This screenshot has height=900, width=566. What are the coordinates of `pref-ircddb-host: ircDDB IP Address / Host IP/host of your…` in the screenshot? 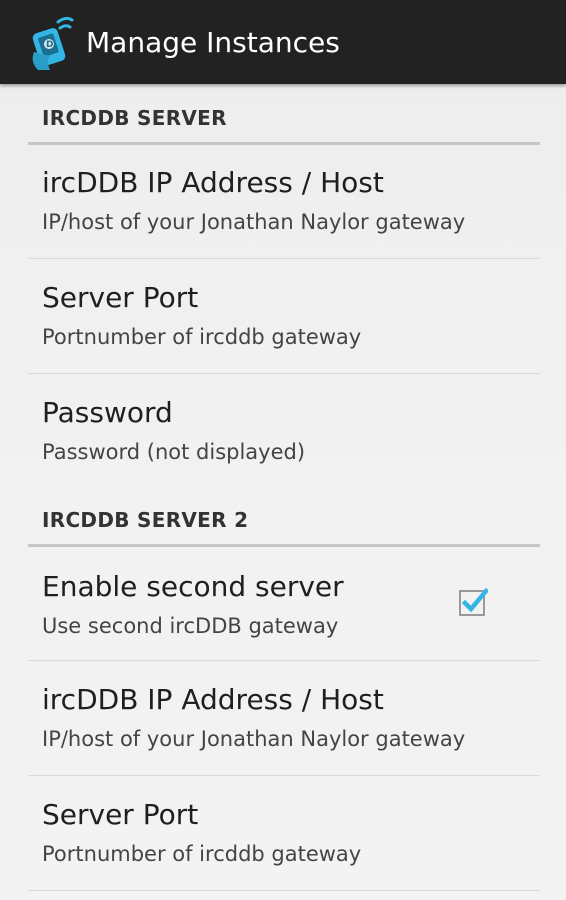 It's located at (284, 201).